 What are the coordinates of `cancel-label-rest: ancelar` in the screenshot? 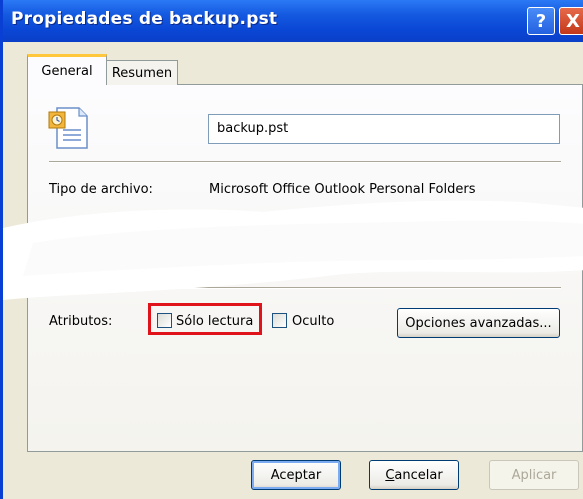 It's located at (418, 475).